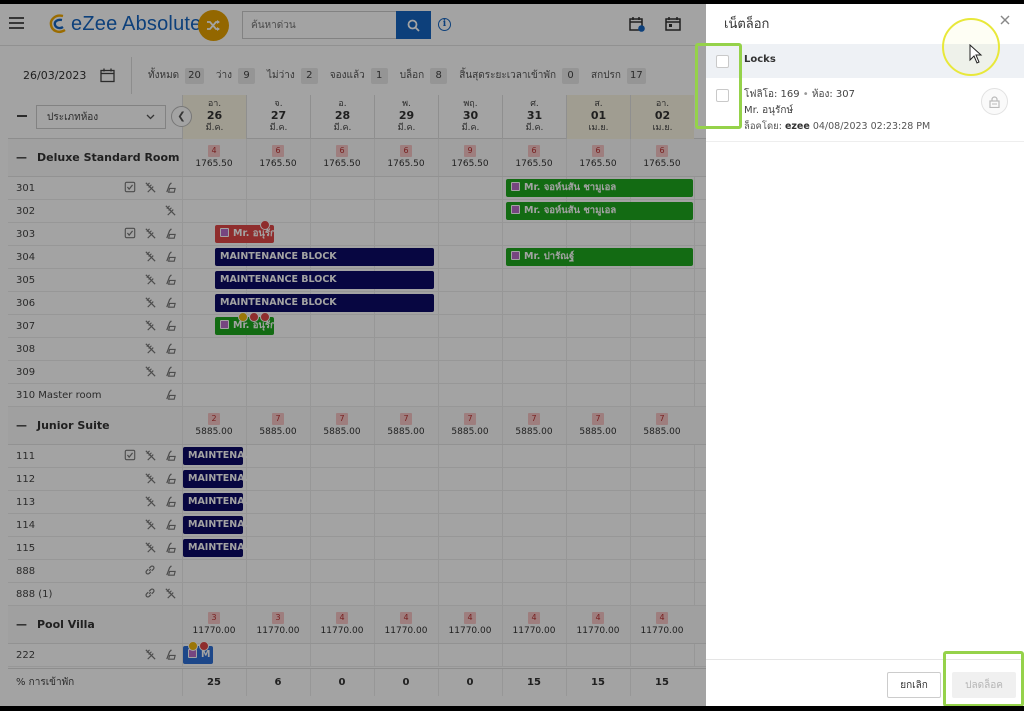 The image size is (1024, 711). What do you see at coordinates (976, 54) in the screenshot?
I see `mouse-cursor-icon` at bounding box center [976, 54].